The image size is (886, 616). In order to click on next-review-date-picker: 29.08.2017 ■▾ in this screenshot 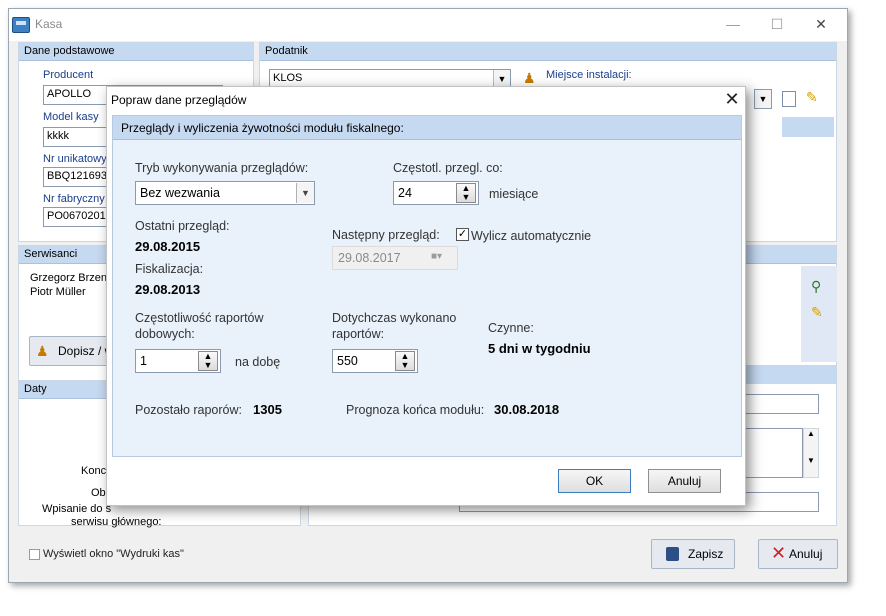, I will do `click(395, 258)`.